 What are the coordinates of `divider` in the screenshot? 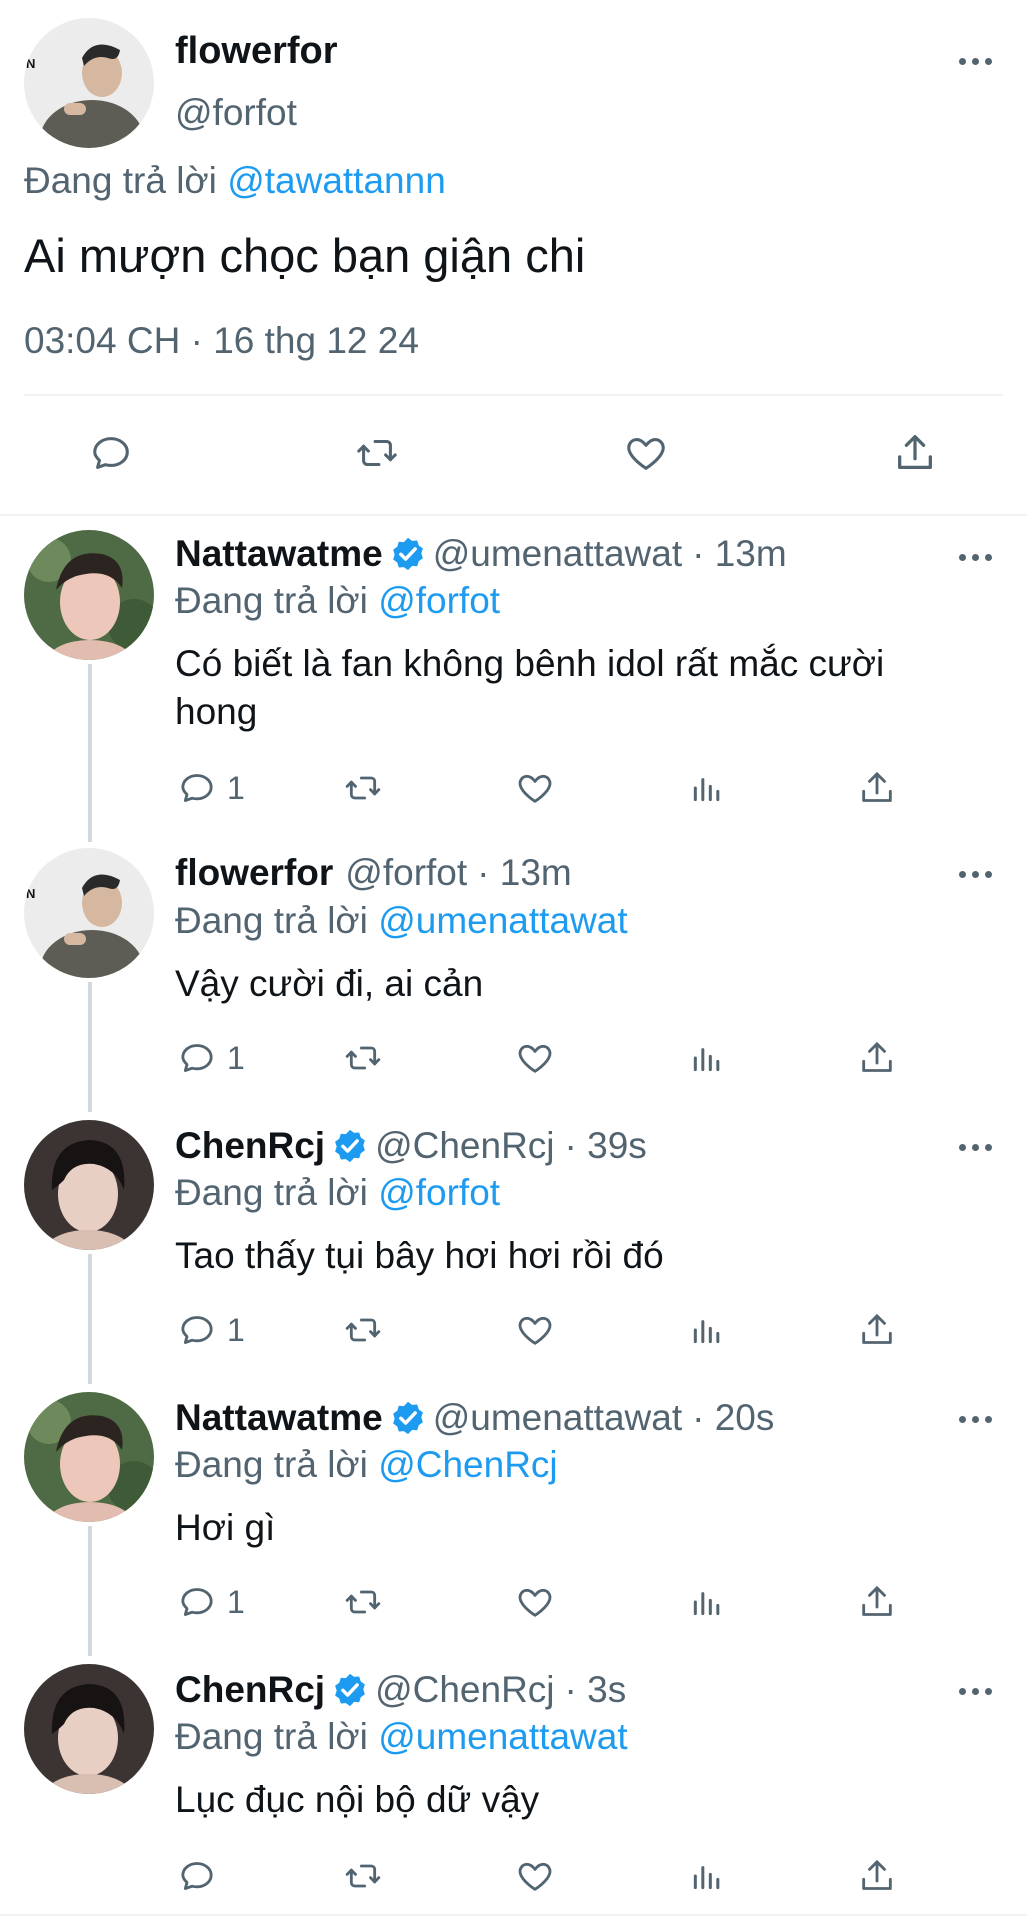 It's located at (513, 395).